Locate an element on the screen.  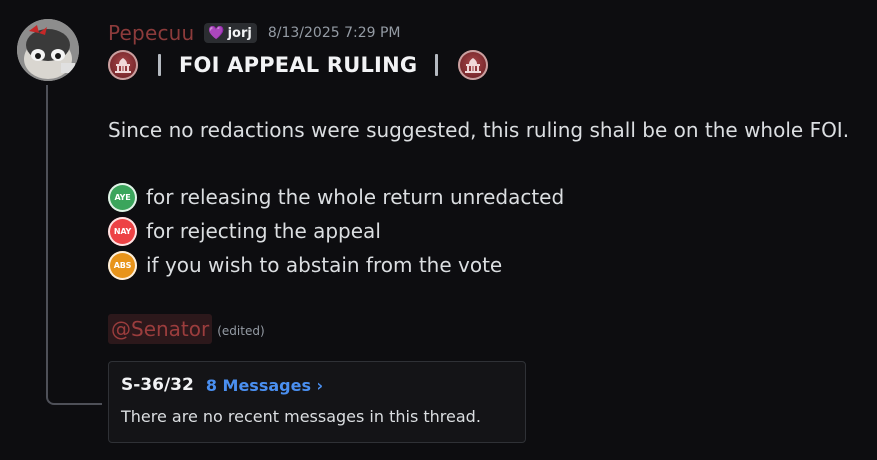
avatar-image is located at coordinates (48, 50).